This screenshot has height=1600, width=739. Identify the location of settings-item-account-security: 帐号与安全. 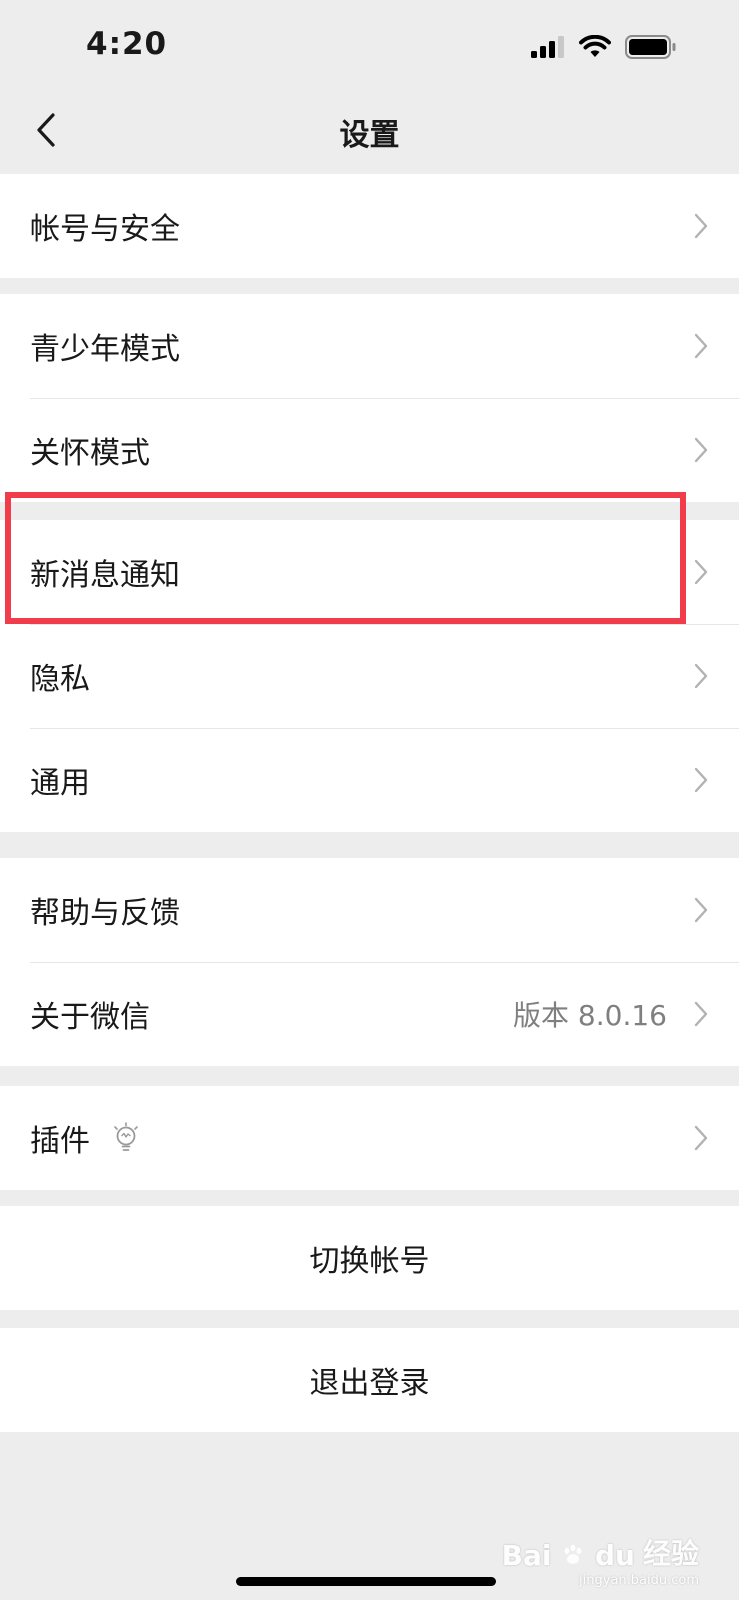
(369, 226).